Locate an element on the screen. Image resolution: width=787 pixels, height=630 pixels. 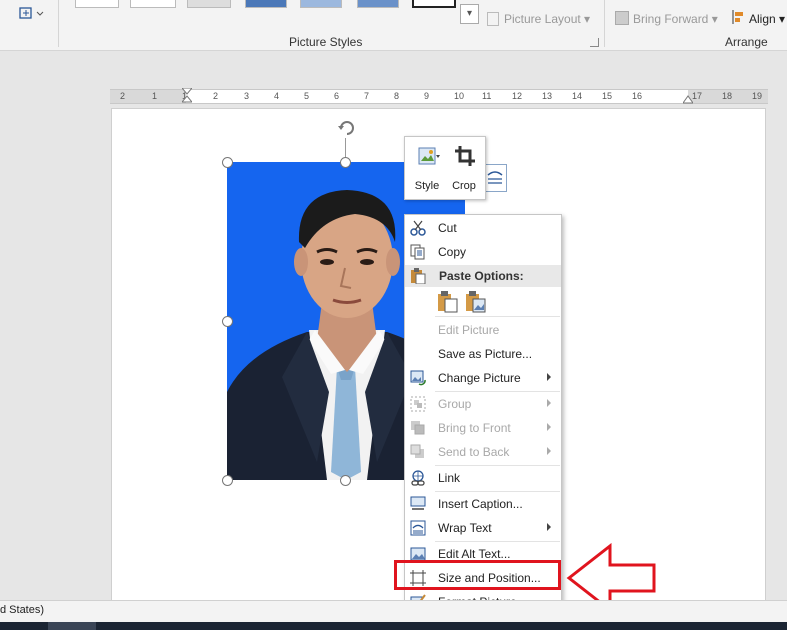
resize-handle-bottom is located at coordinates (345, 480).